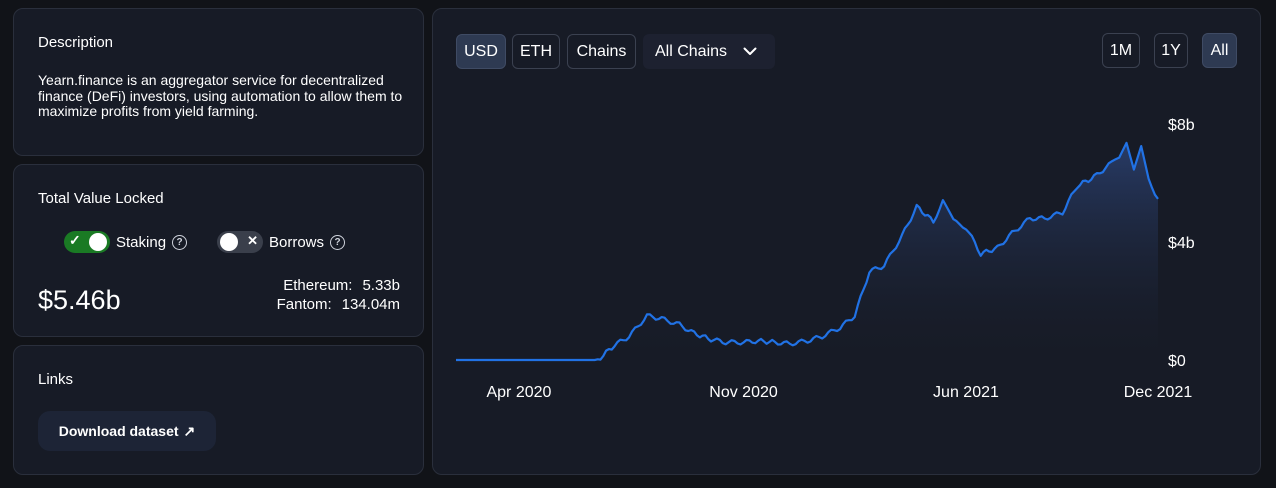 The image size is (1276, 488). I want to click on tvl-title: Total Value Locked, so click(101, 198).